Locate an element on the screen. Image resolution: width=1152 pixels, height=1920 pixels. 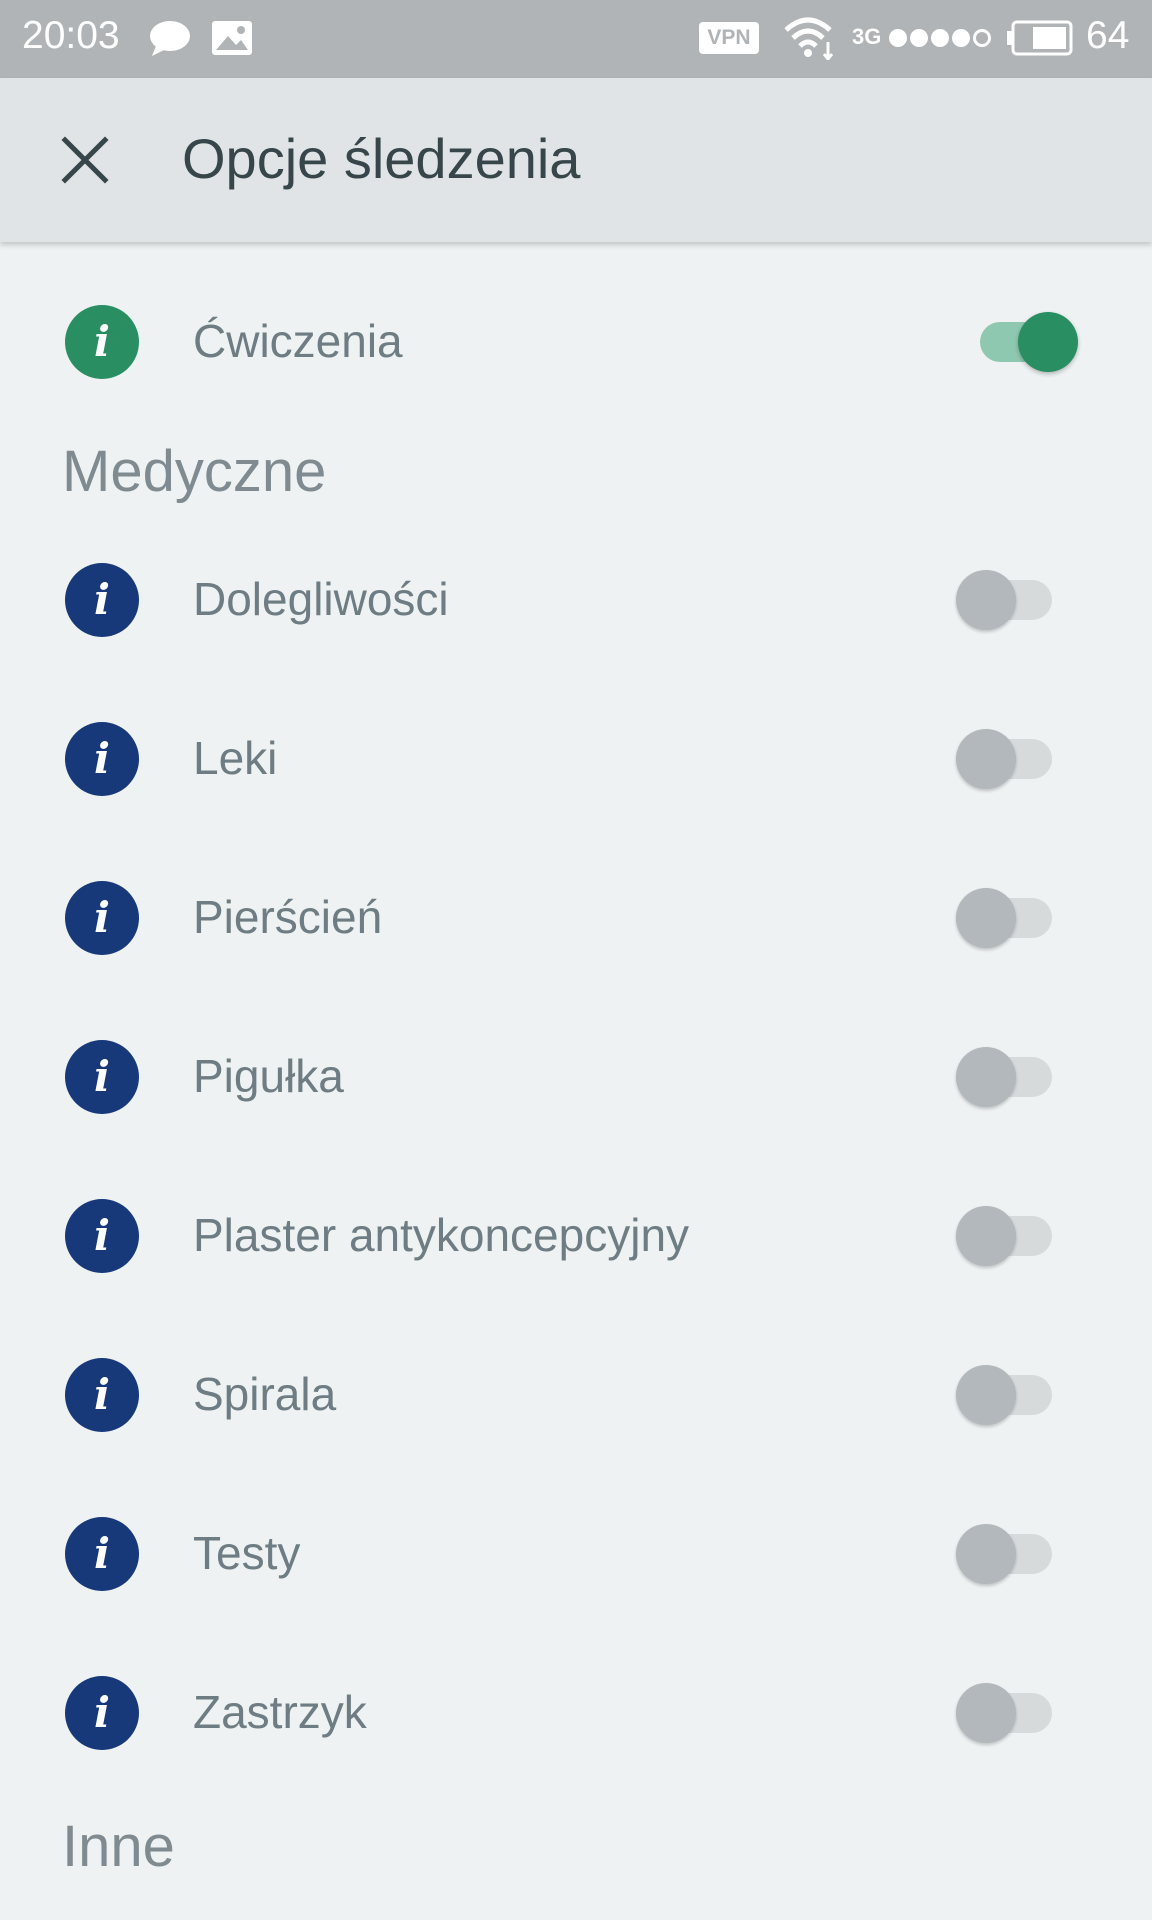
iud-toggle is located at coordinates (1006, 1395).